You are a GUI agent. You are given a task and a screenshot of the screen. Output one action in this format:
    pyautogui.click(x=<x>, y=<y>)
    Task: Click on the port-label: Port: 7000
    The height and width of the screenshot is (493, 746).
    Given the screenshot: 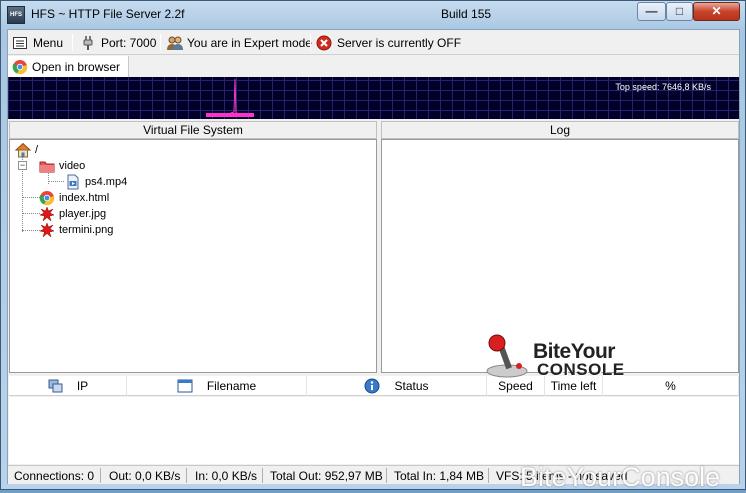 What is the action you would take?
    pyautogui.click(x=129, y=42)
    